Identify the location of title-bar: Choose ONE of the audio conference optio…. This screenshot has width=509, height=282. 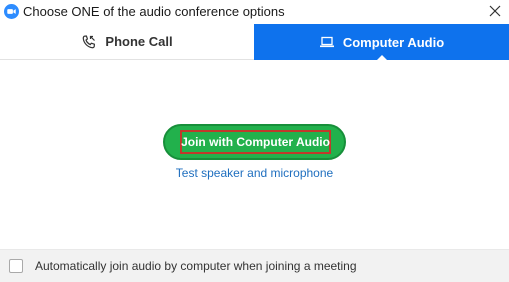
(254, 12).